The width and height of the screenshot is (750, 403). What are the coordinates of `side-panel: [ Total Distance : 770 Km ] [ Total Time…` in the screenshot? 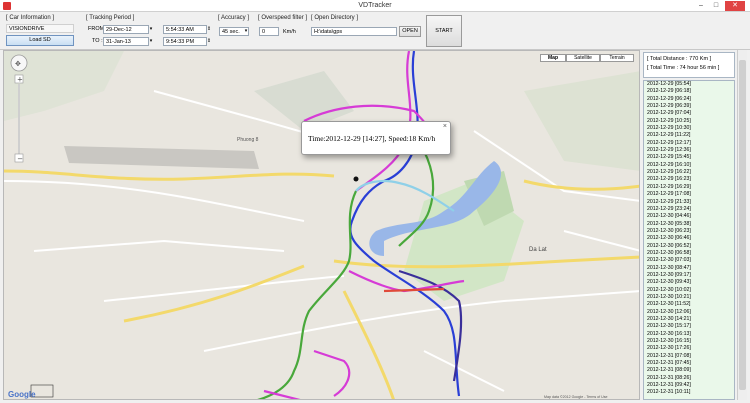 It's located at (689, 225).